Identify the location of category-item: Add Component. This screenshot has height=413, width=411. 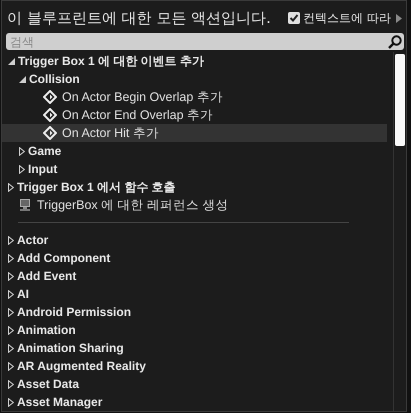
(194, 258).